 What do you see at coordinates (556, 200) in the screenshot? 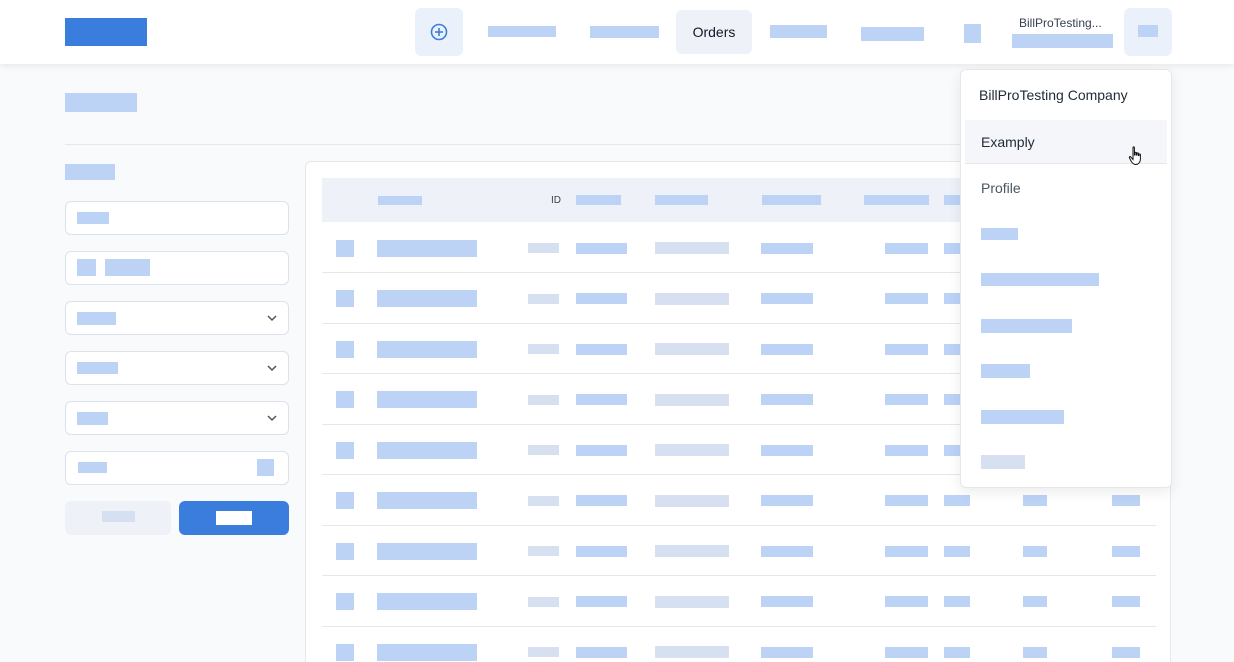
I see `column-header-id: ID` at bounding box center [556, 200].